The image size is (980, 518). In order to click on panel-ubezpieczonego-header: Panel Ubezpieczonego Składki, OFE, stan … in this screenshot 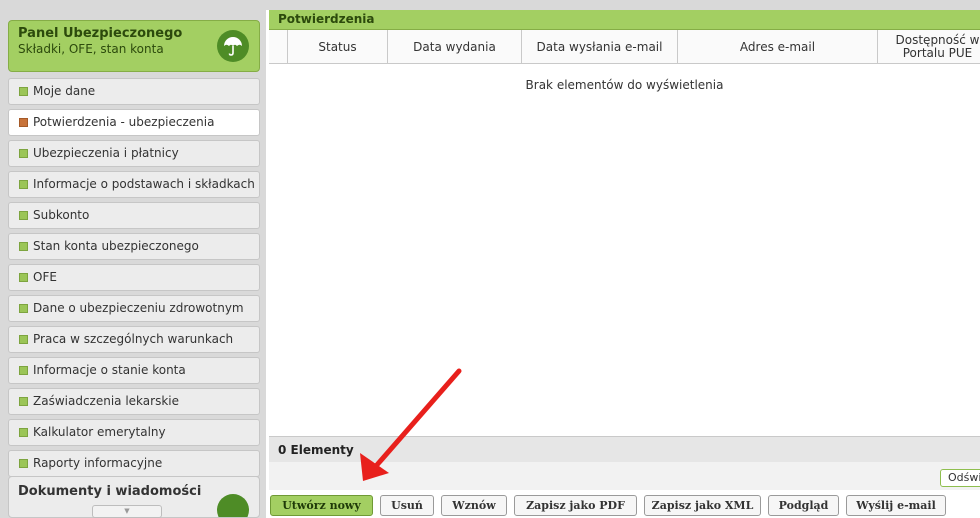, I will do `click(134, 46)`.